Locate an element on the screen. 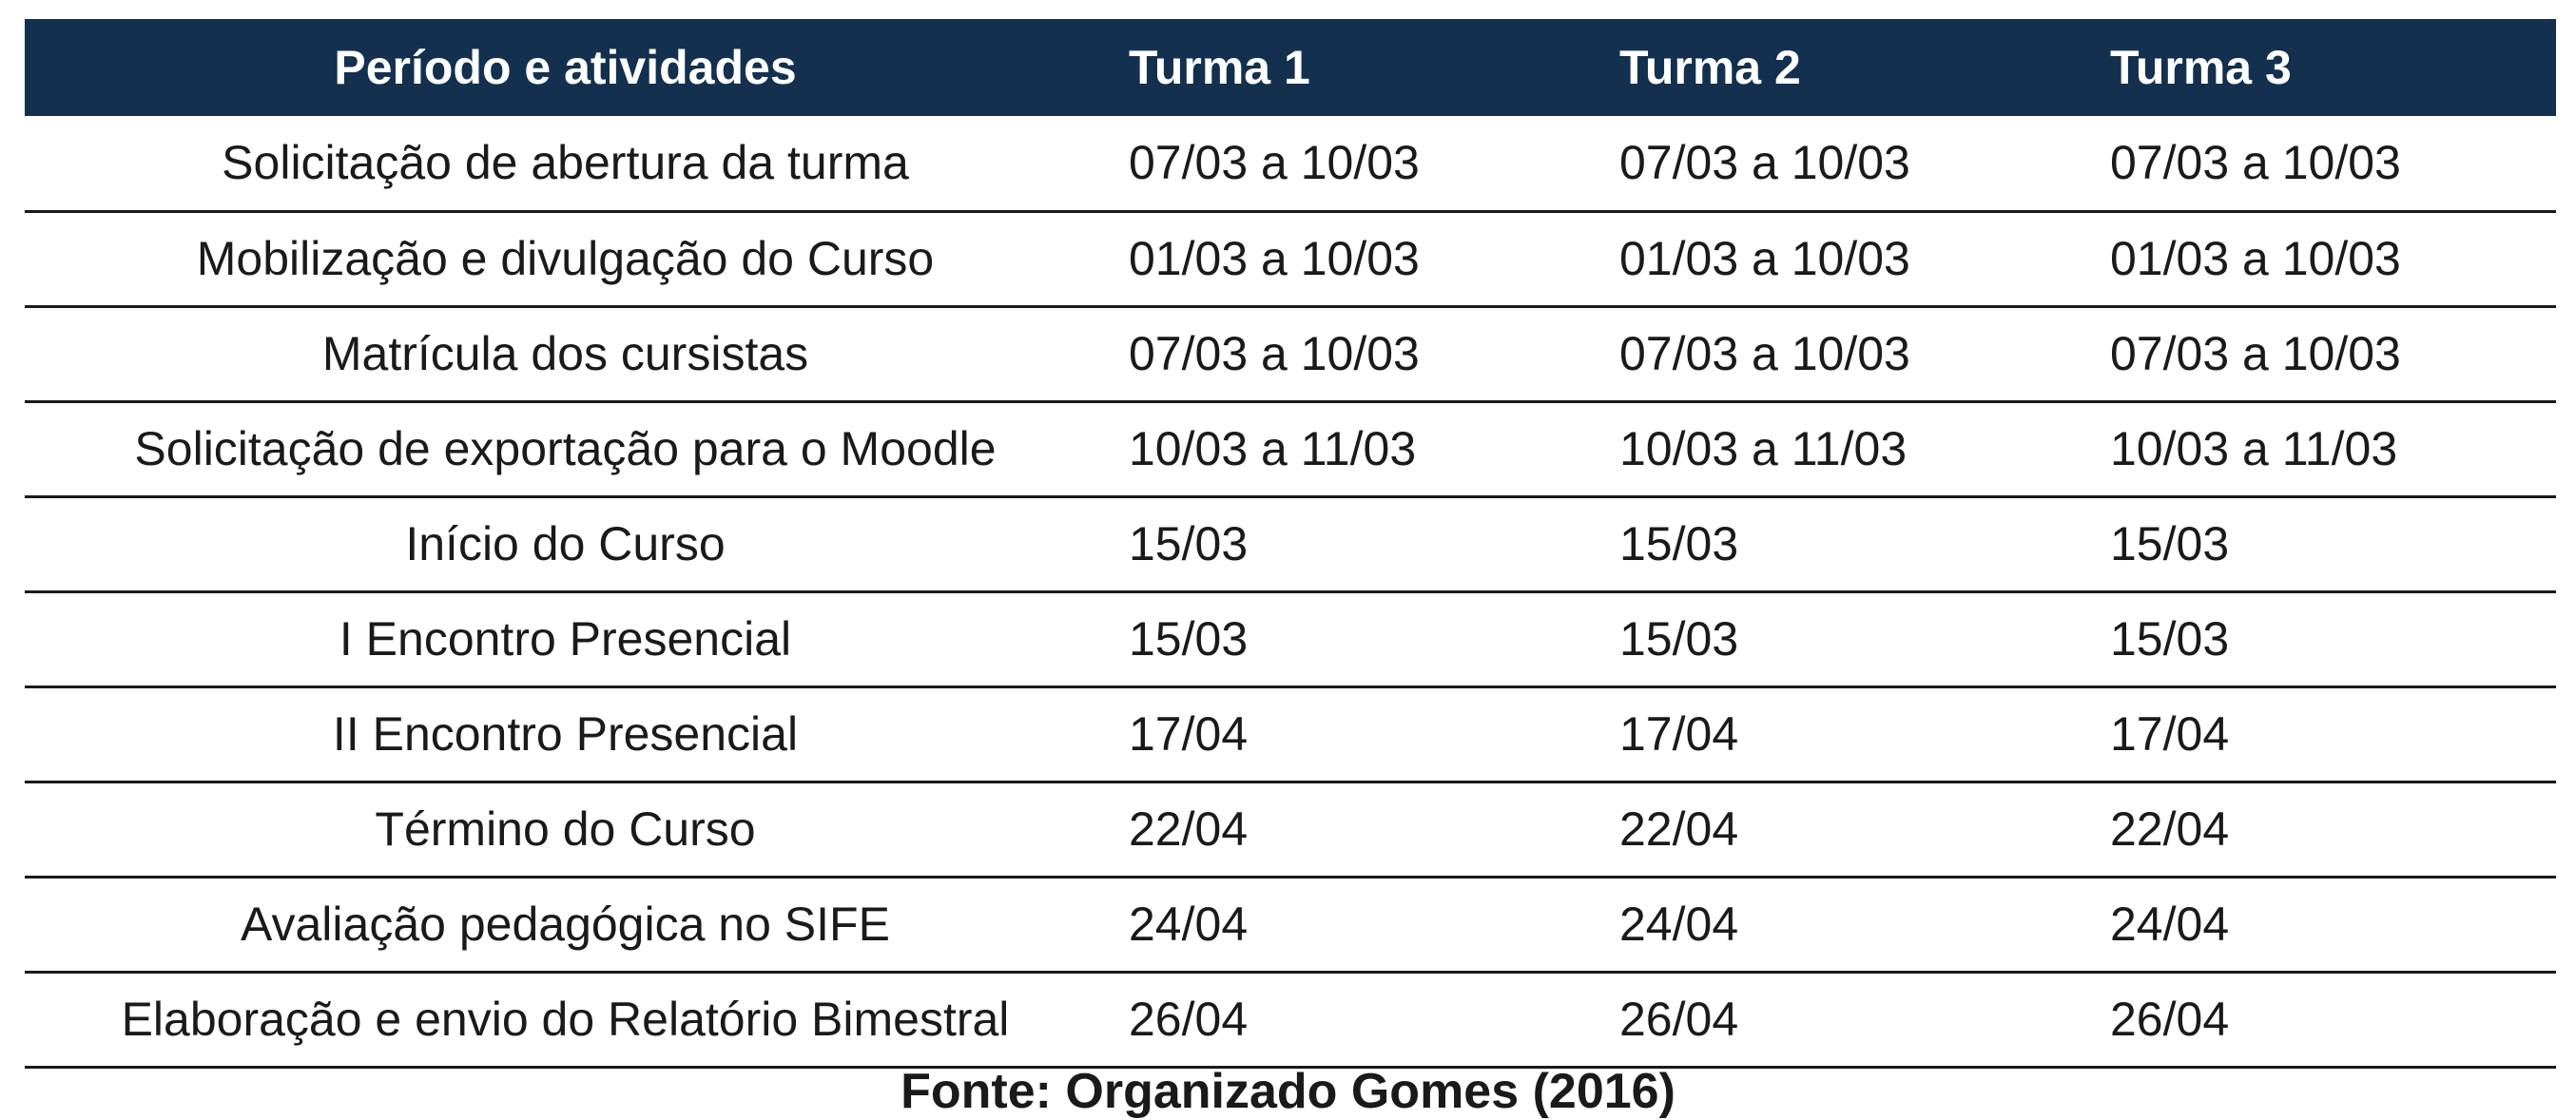 The image size is (2576, 1120). activity-cell: Início do Curso is located at coordinates (565, 544).